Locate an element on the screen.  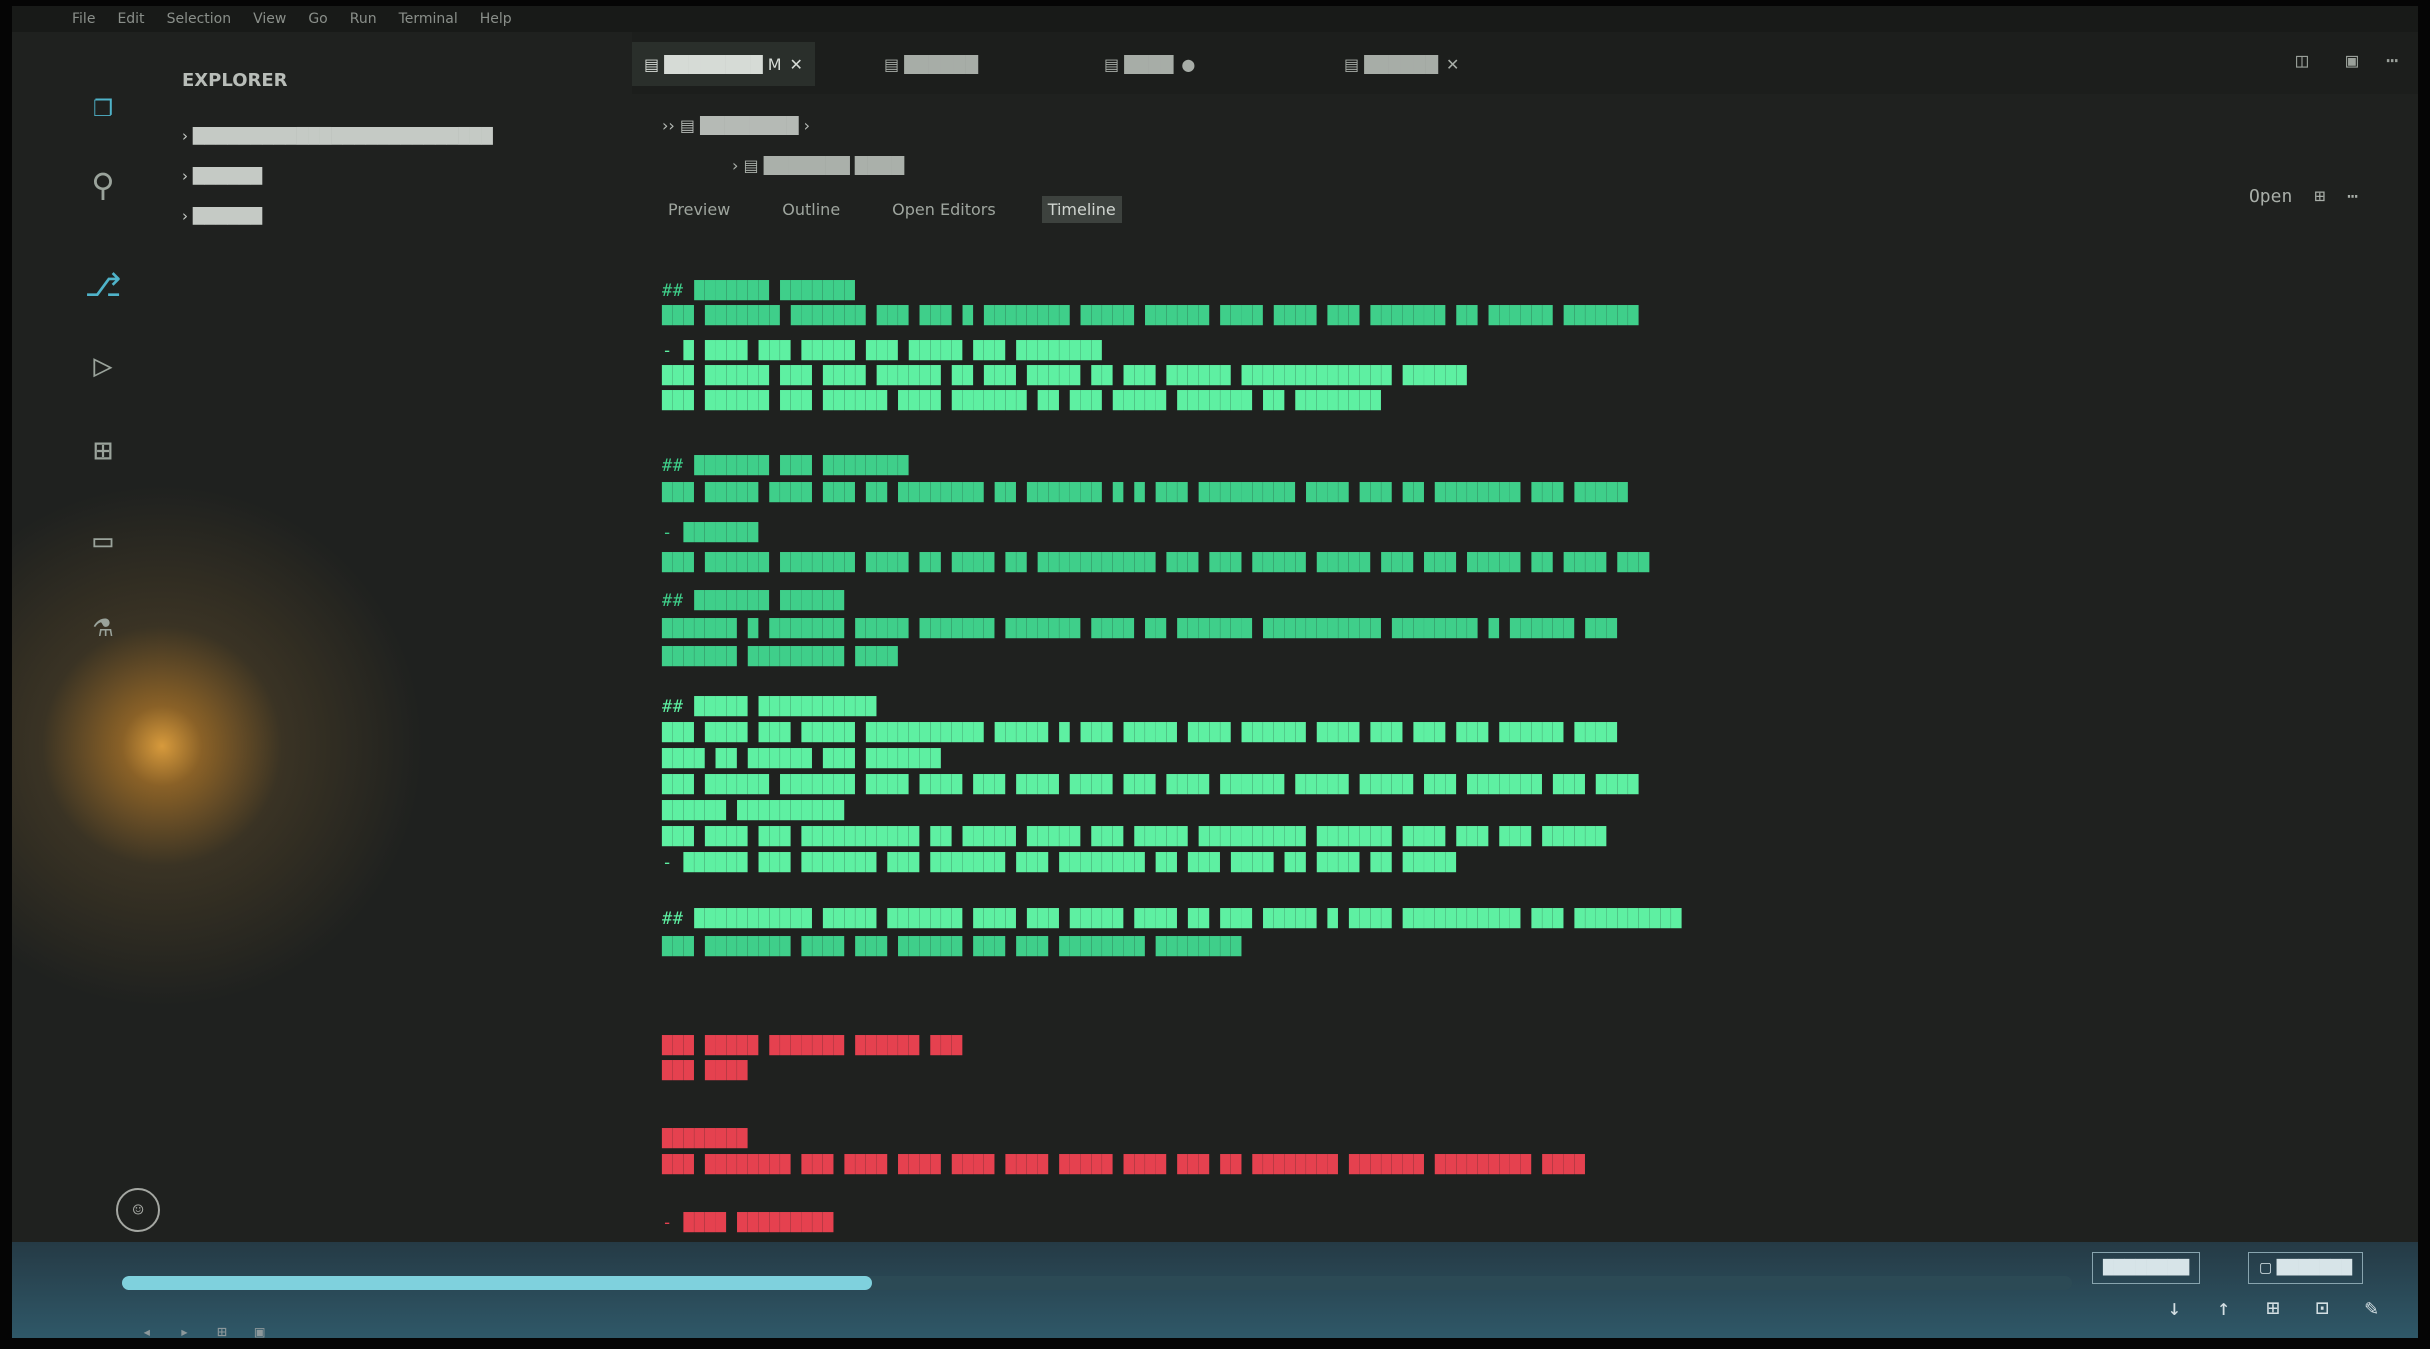
split-editor-icon: ◫ is located at coordinates (2302, 60).